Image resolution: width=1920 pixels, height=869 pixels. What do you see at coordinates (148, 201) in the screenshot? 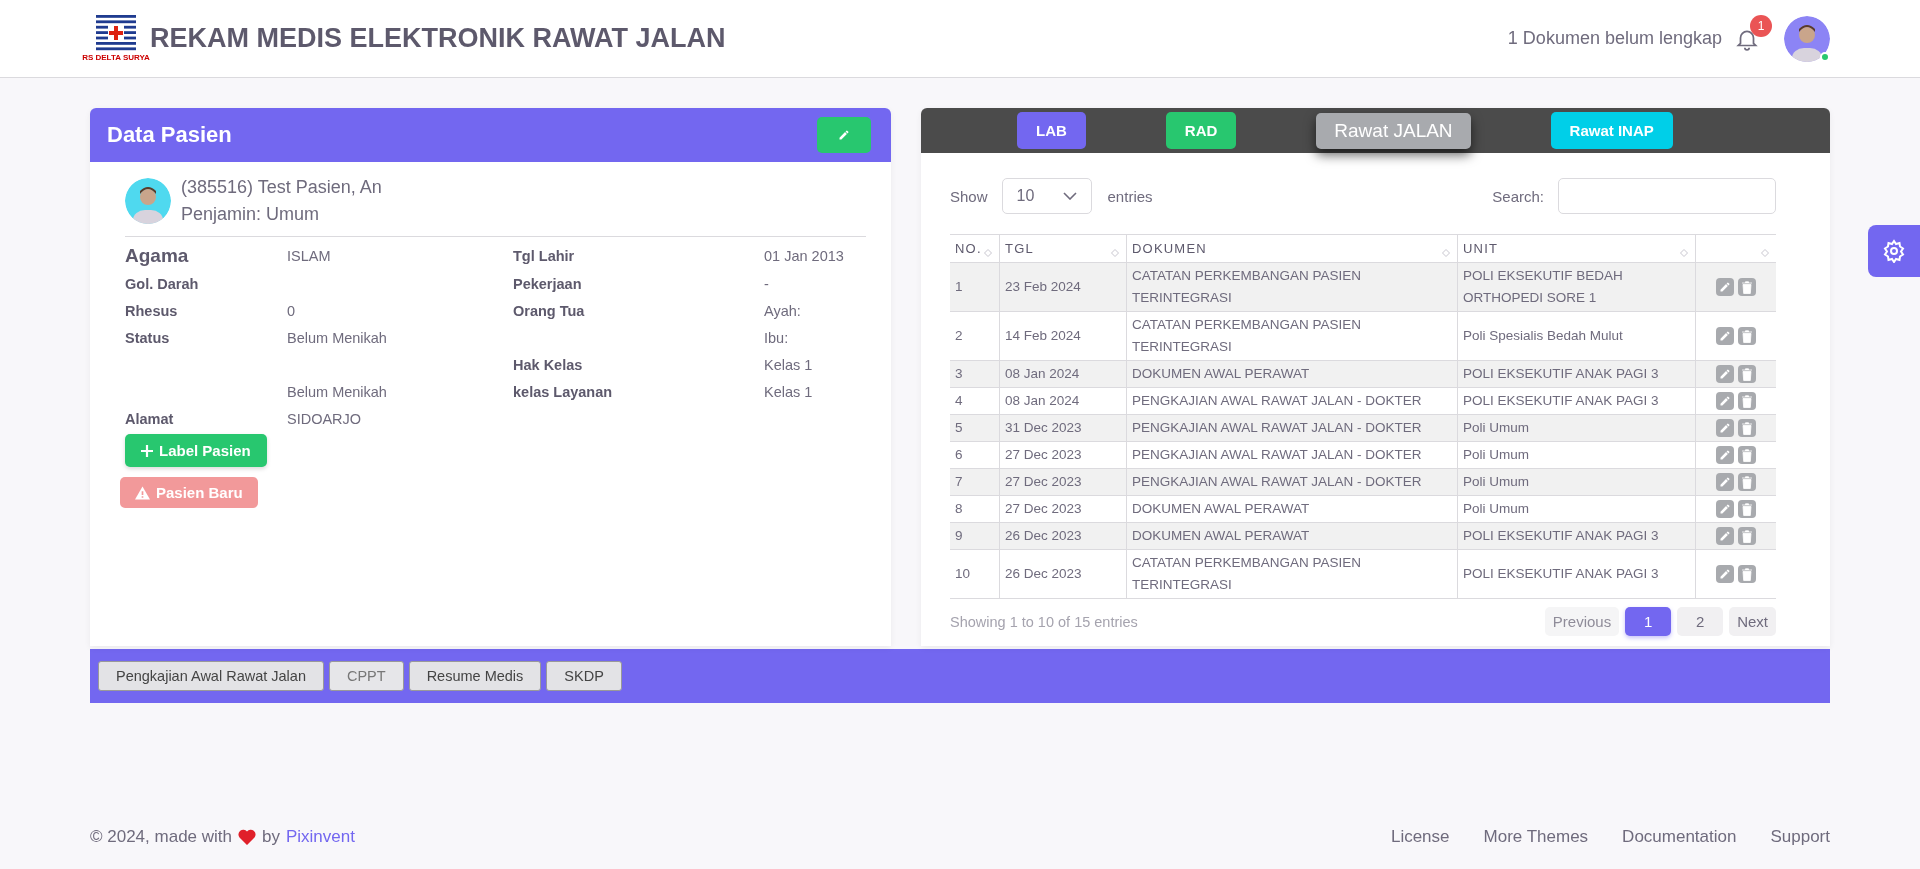
I see `patient-avatar` at bounding box center [148, 201].